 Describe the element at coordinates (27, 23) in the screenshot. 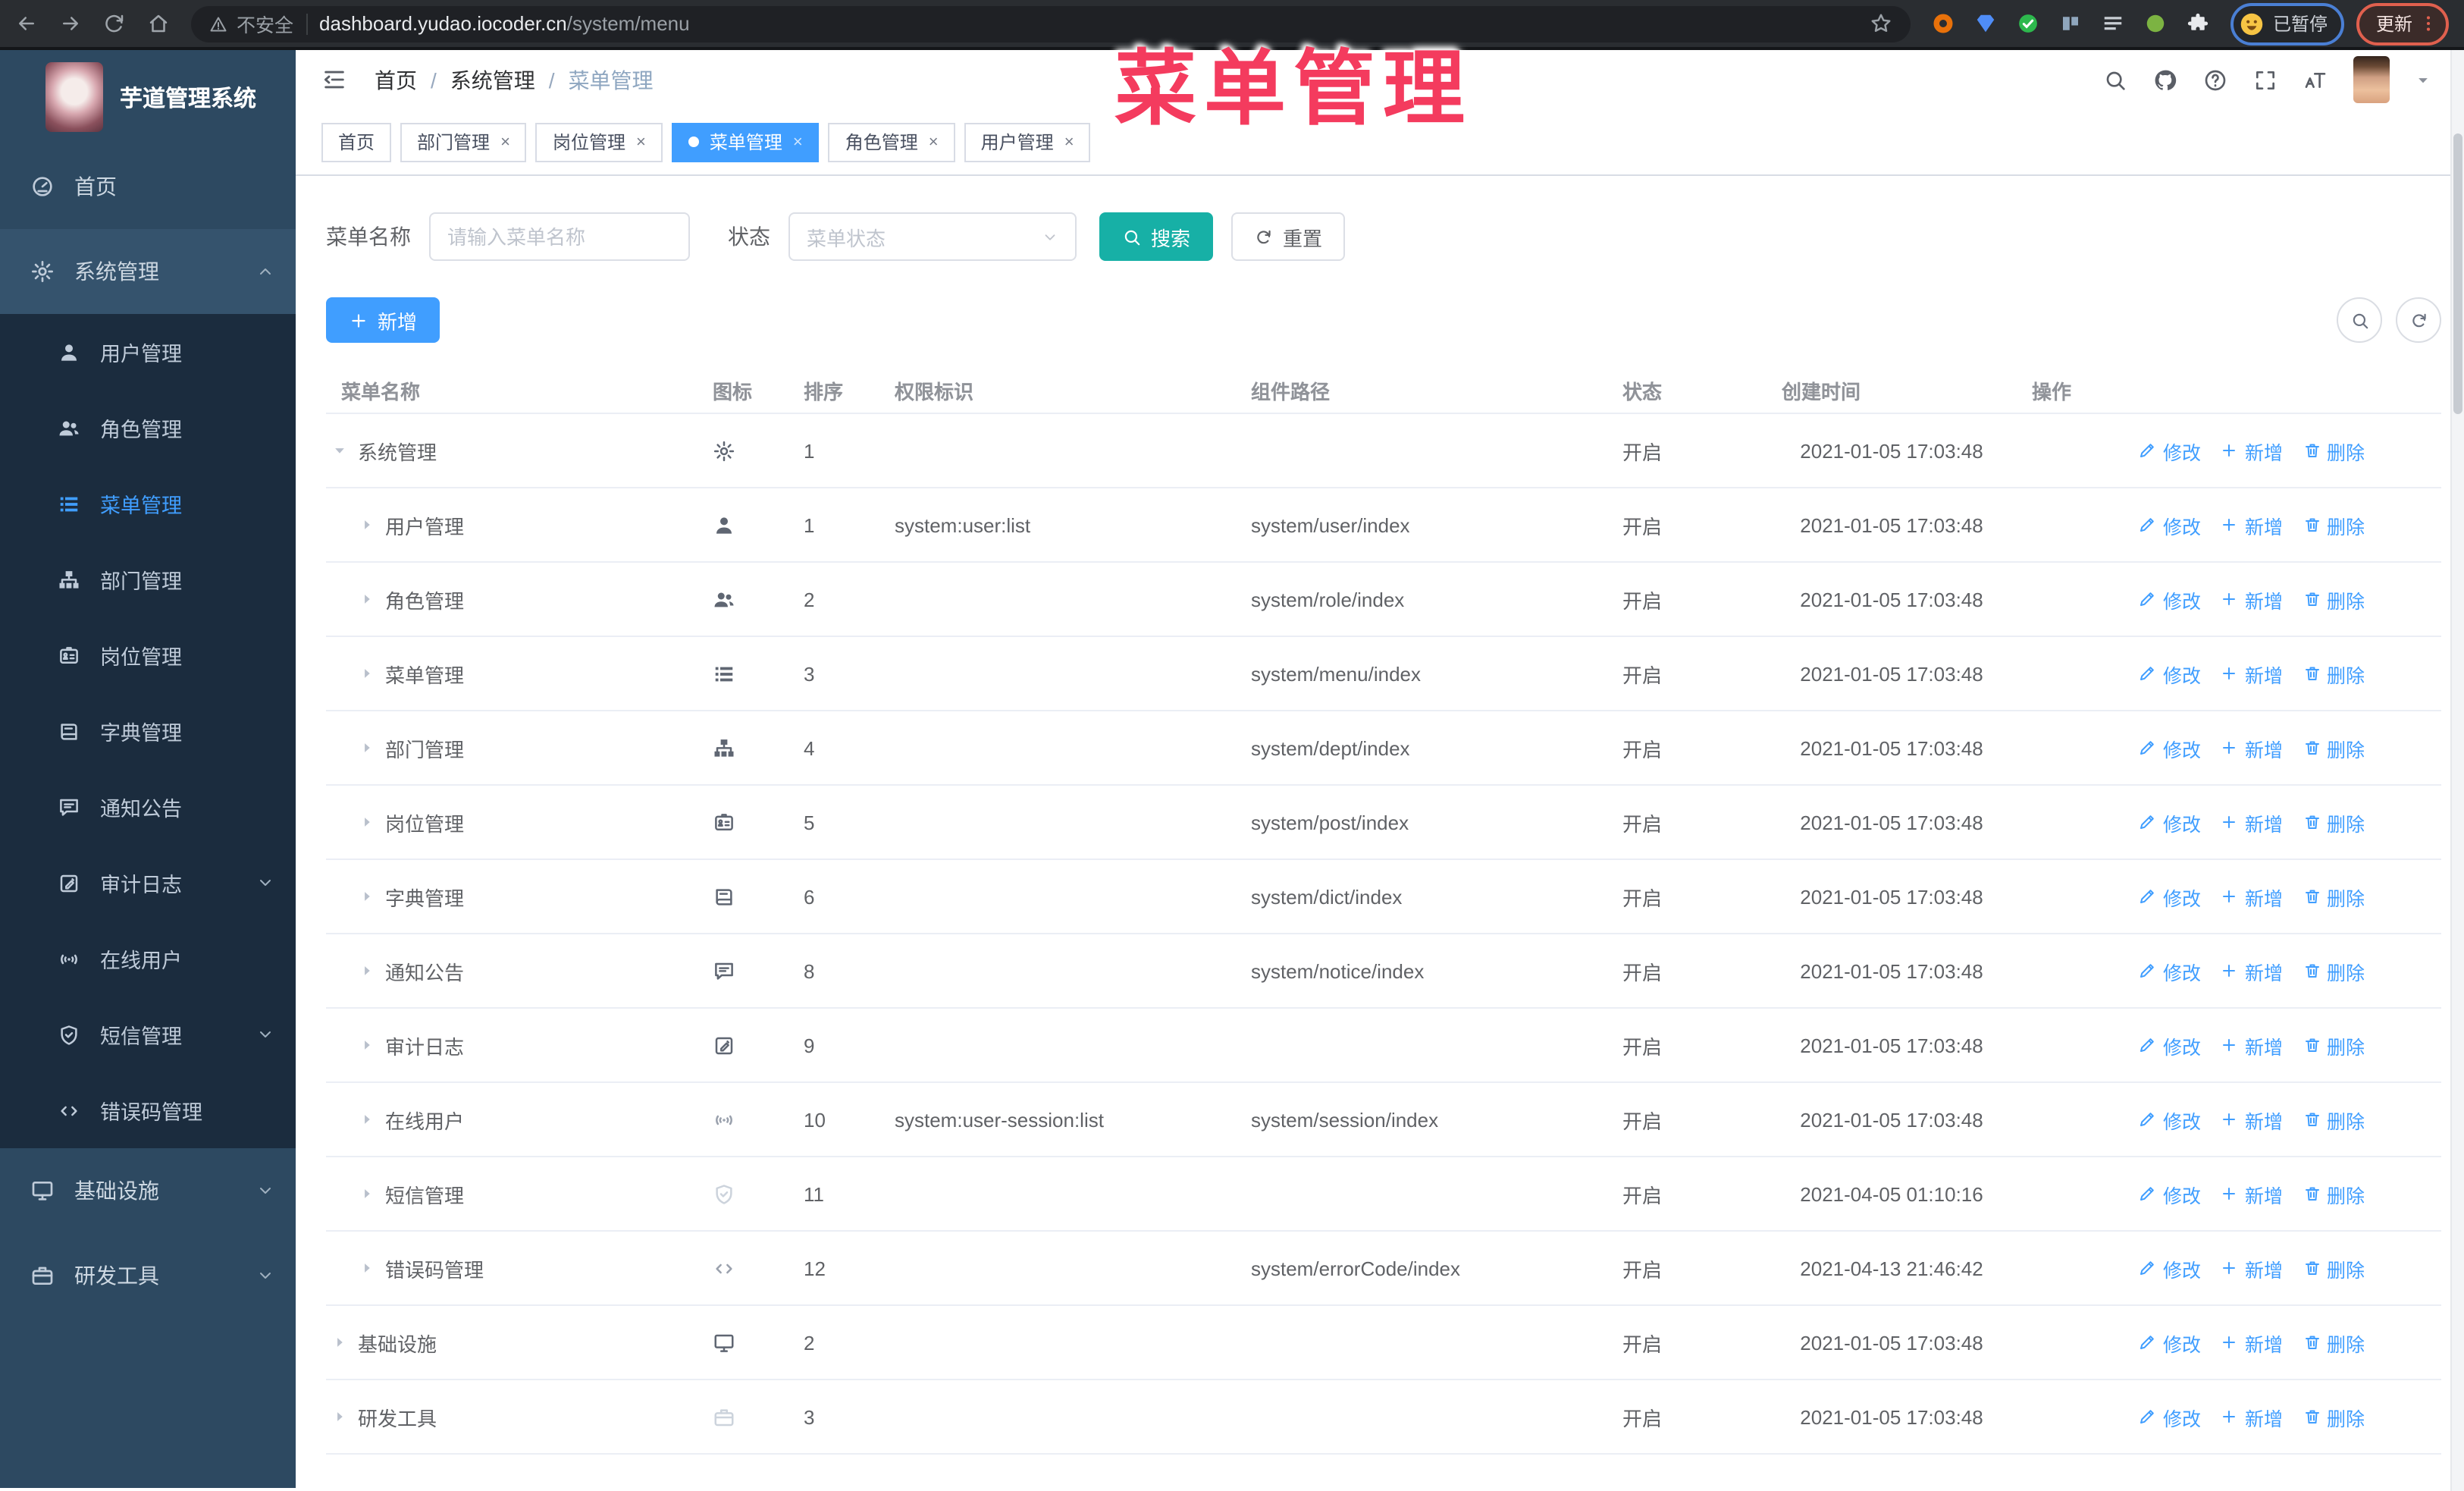

I see `back-arrow-icon` at that location.